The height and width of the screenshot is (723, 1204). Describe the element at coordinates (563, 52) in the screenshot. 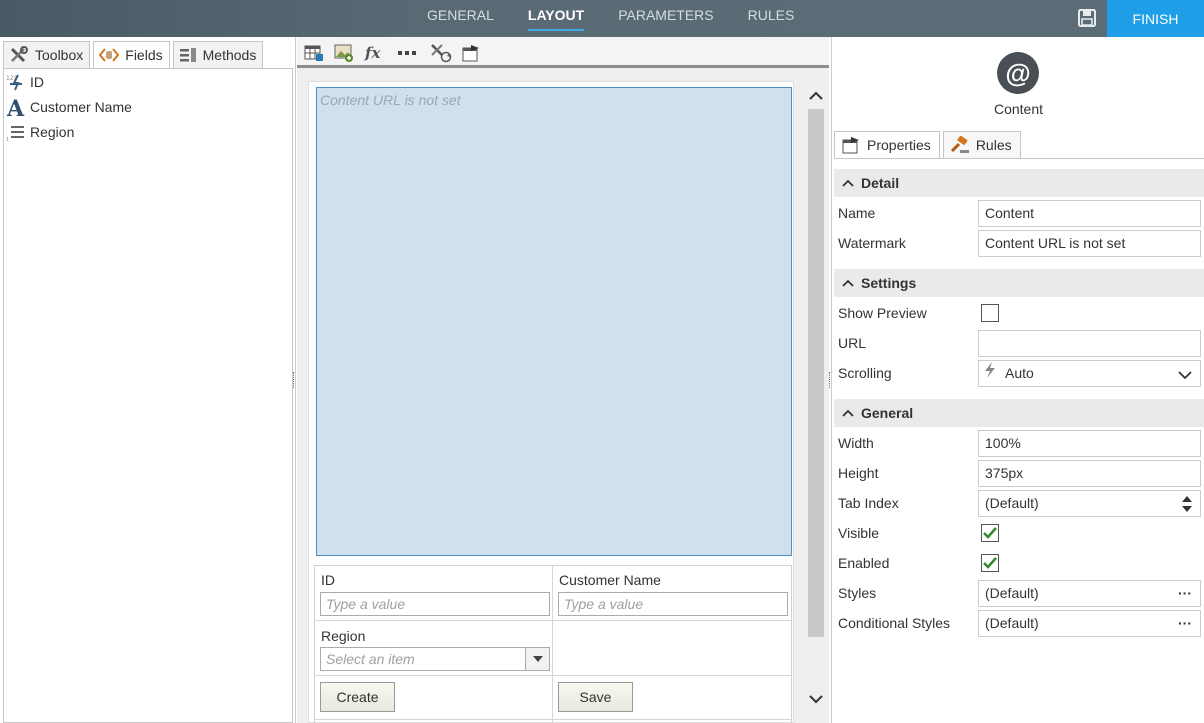

I see `canvas-toolbar: fx` at that location.